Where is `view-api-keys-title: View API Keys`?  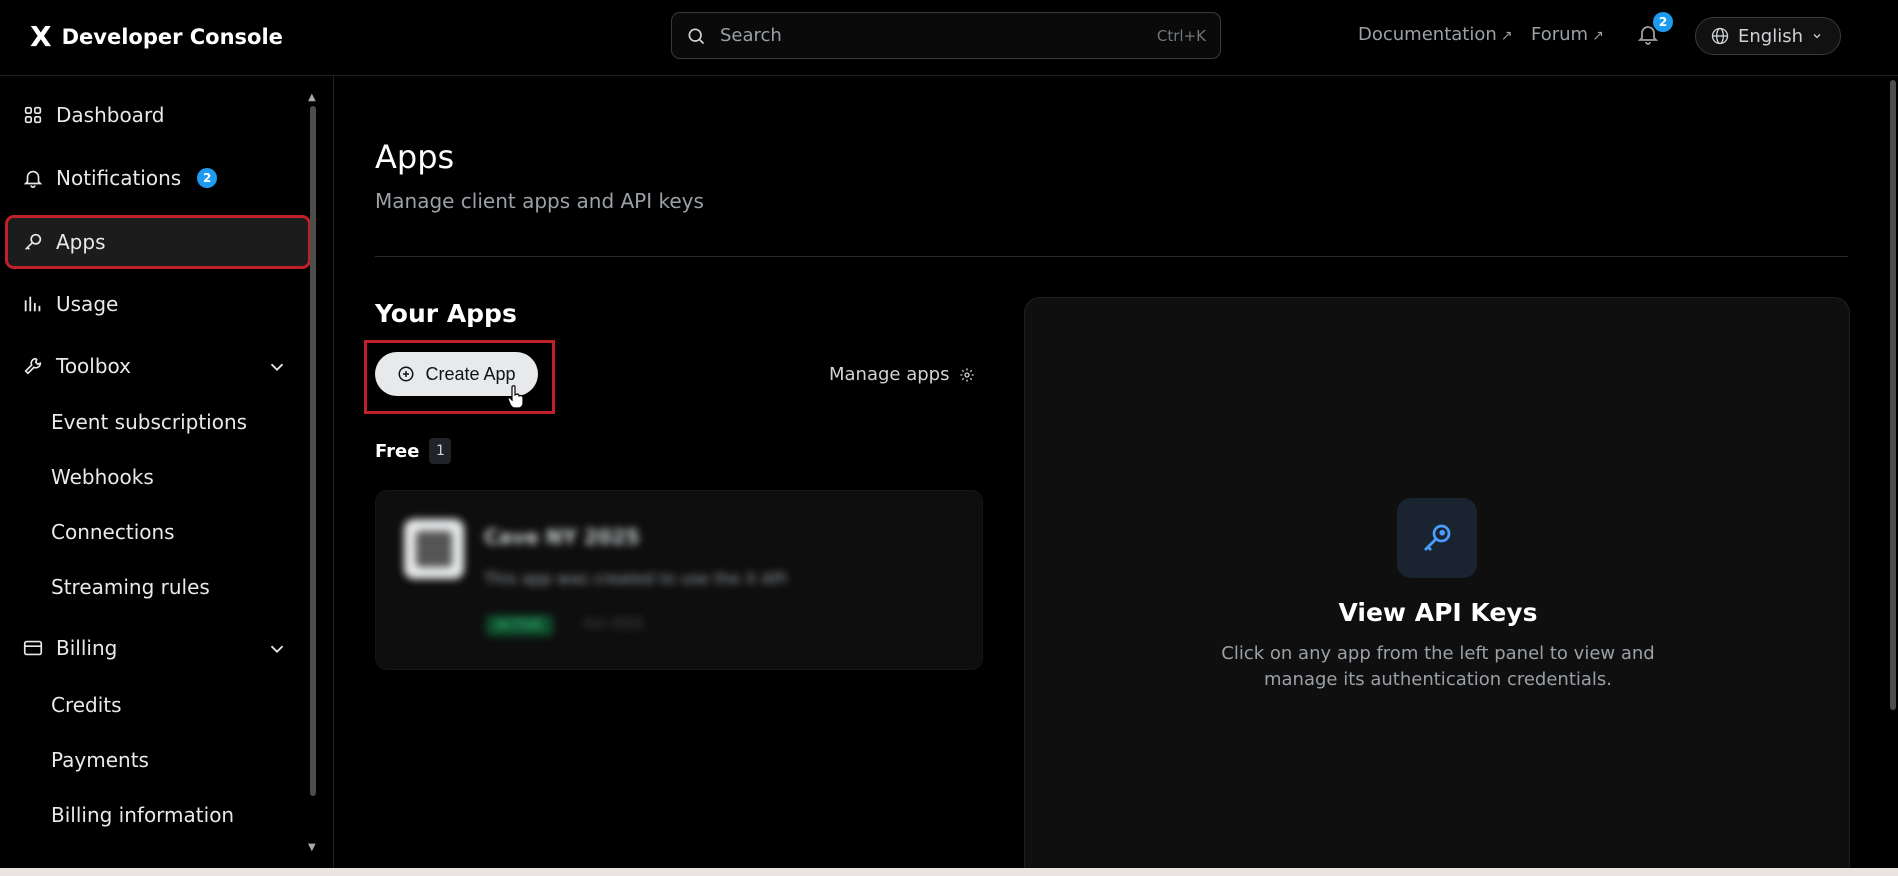
view-api-keys-title: View API Keys is located at coordinates (1438, 612).